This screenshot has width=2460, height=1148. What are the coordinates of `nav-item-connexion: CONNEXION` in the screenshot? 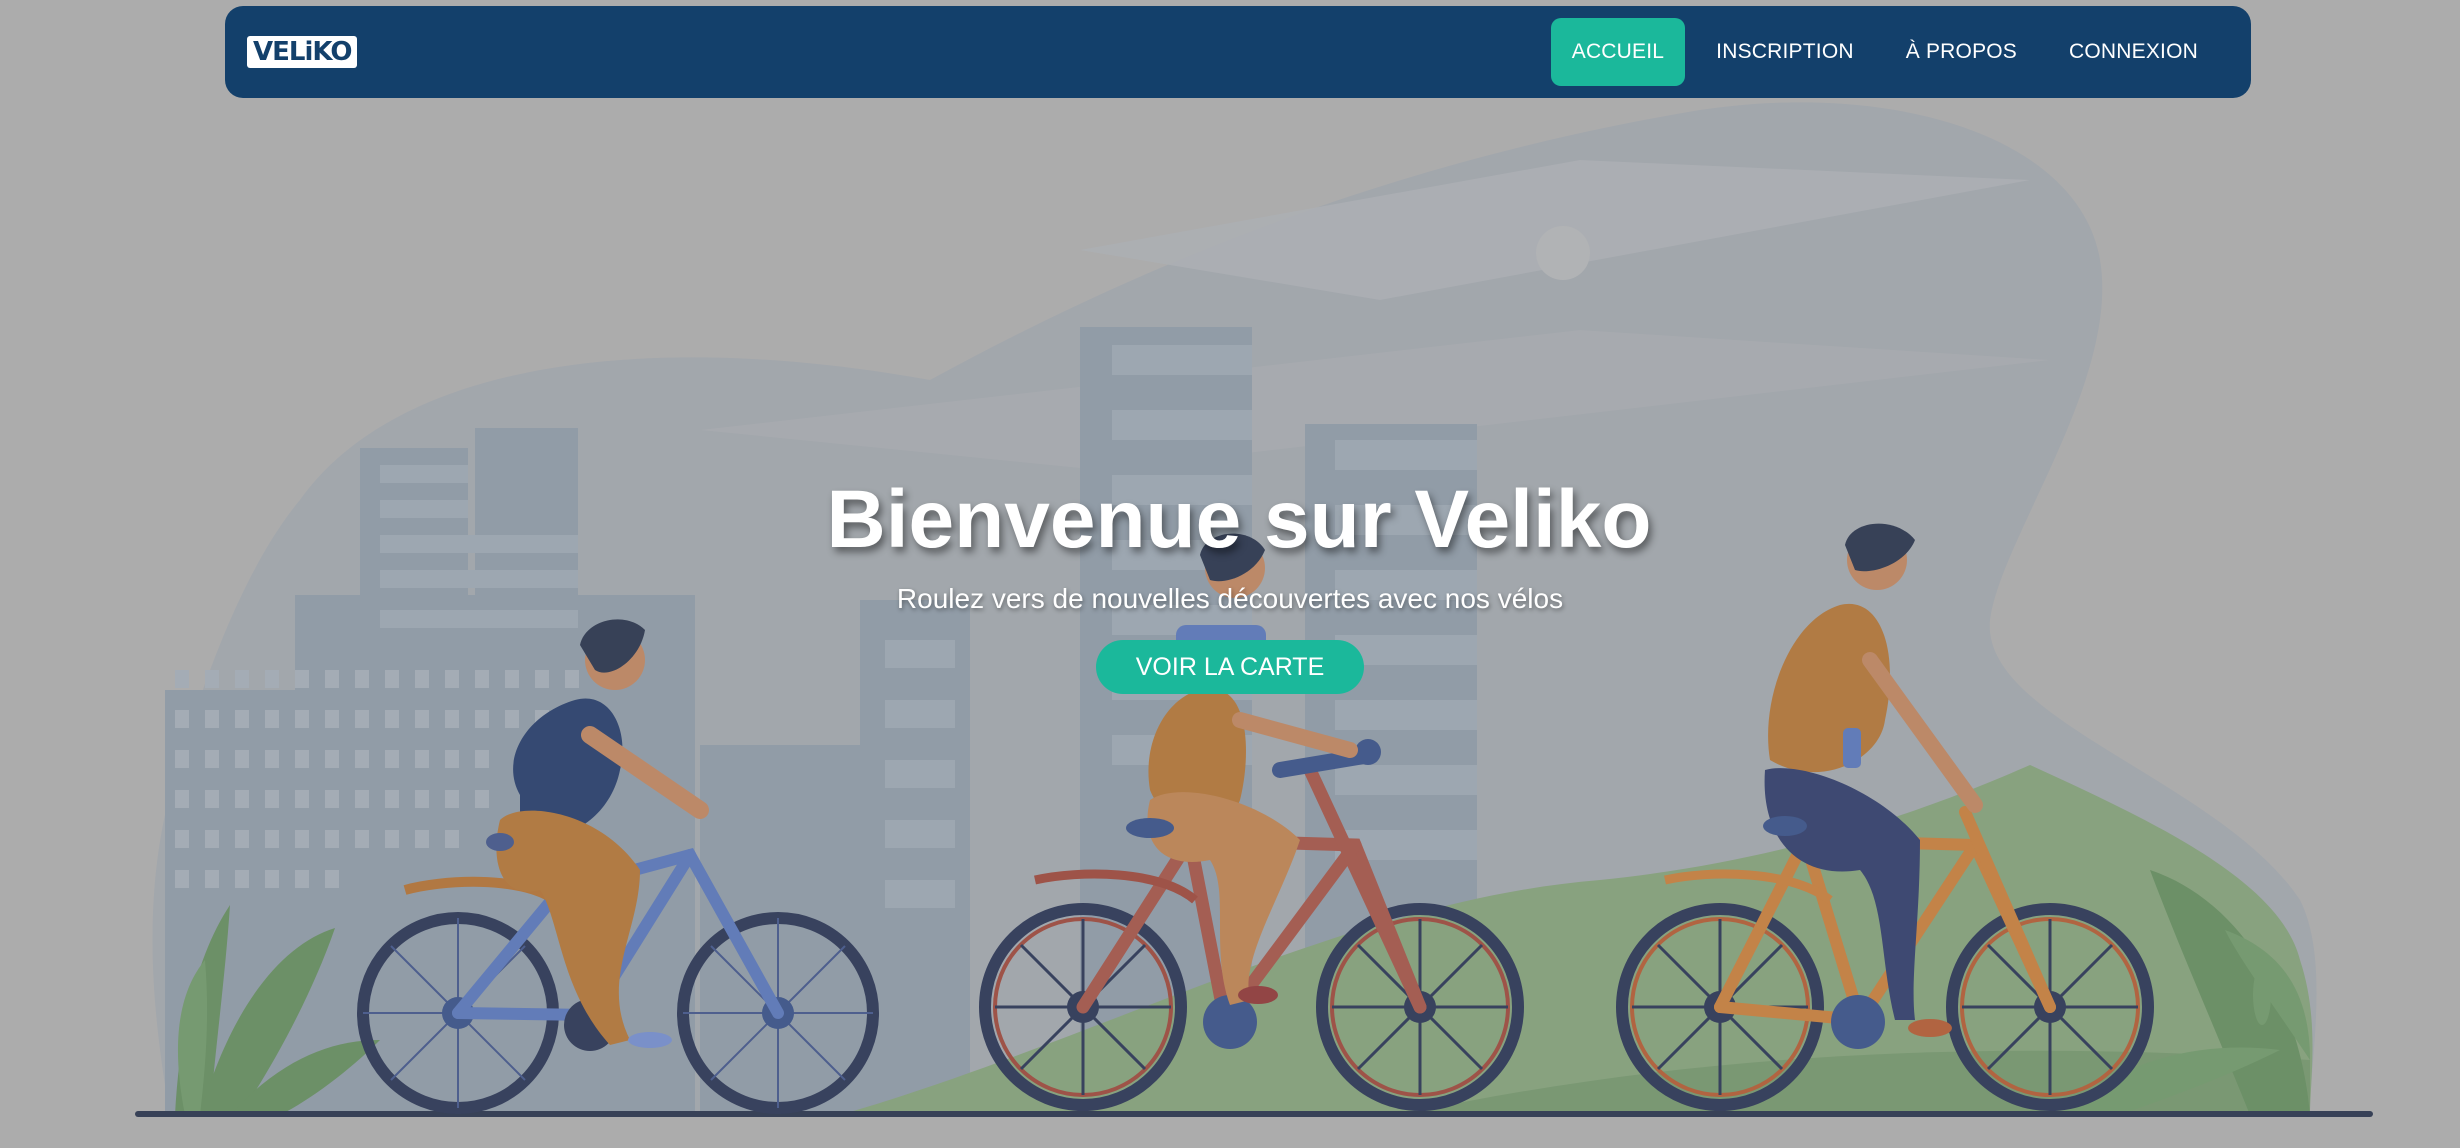 It's located at (2133, 52).